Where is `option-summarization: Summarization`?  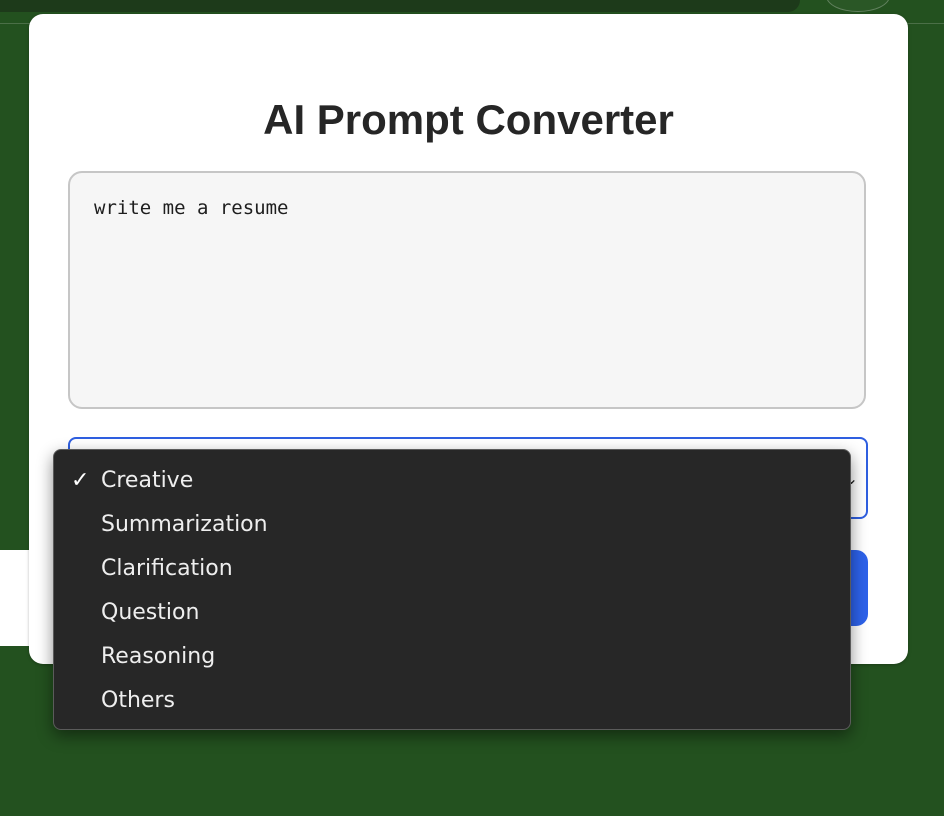 option-summarization: Summarization is located at coordinates (452, 525).